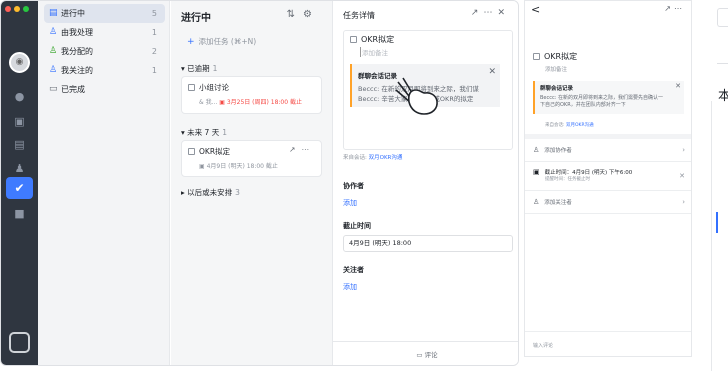 This screenshot has height=372, width=728. I want to click on task-title: OKR拟定, so click(555, 56).